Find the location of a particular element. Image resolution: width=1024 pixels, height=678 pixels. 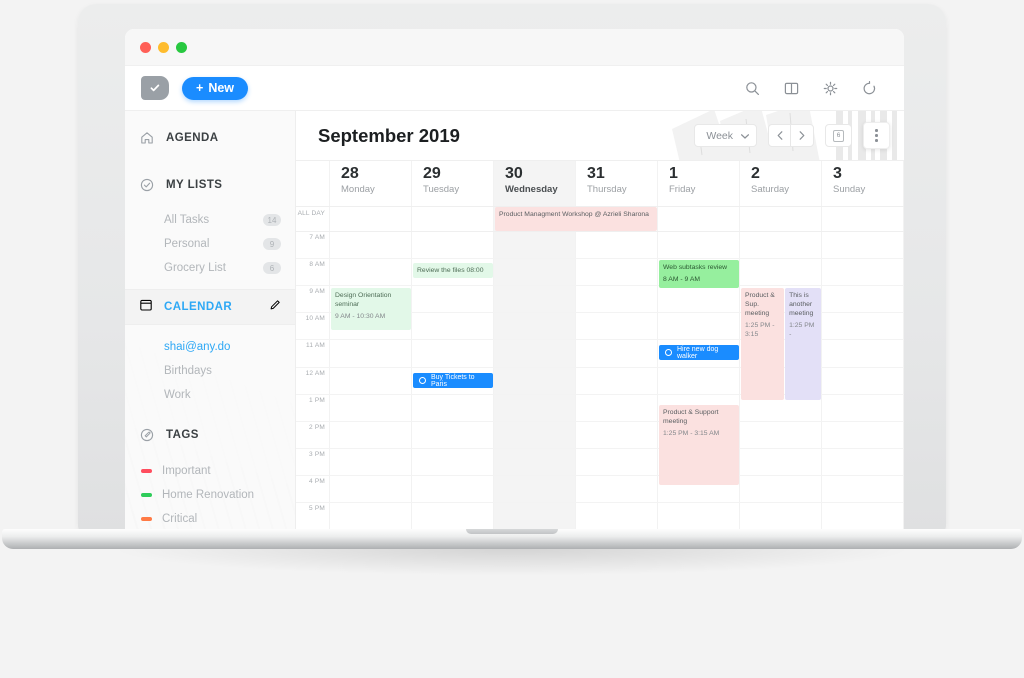

calendar-day-icon: 6 is located at coordinates (838, 135).